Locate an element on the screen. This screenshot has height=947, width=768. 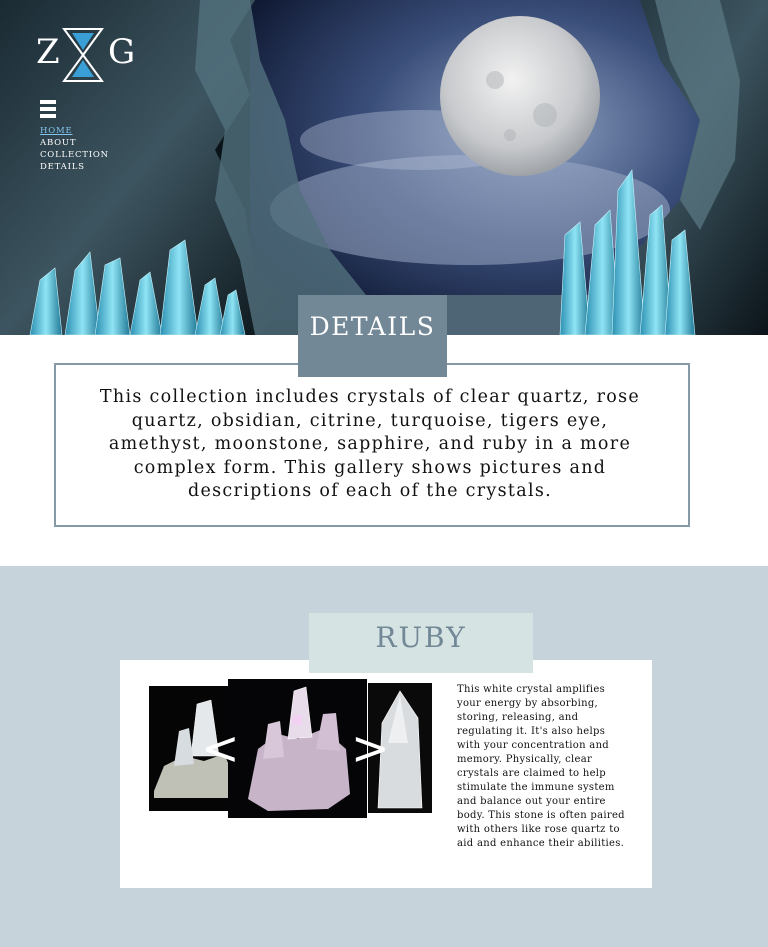
logo-bowtie-icon is located at coordinates (83, 55).